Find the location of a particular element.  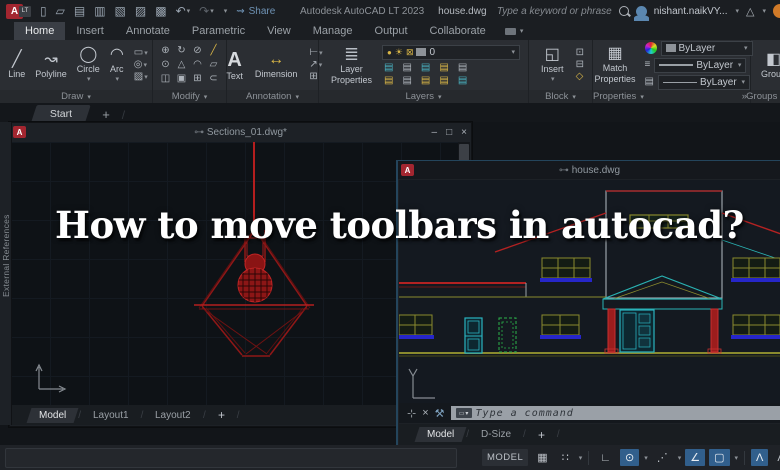

linetype-dropdown: ByLayer ▾ is located at coordinates (703, 82).